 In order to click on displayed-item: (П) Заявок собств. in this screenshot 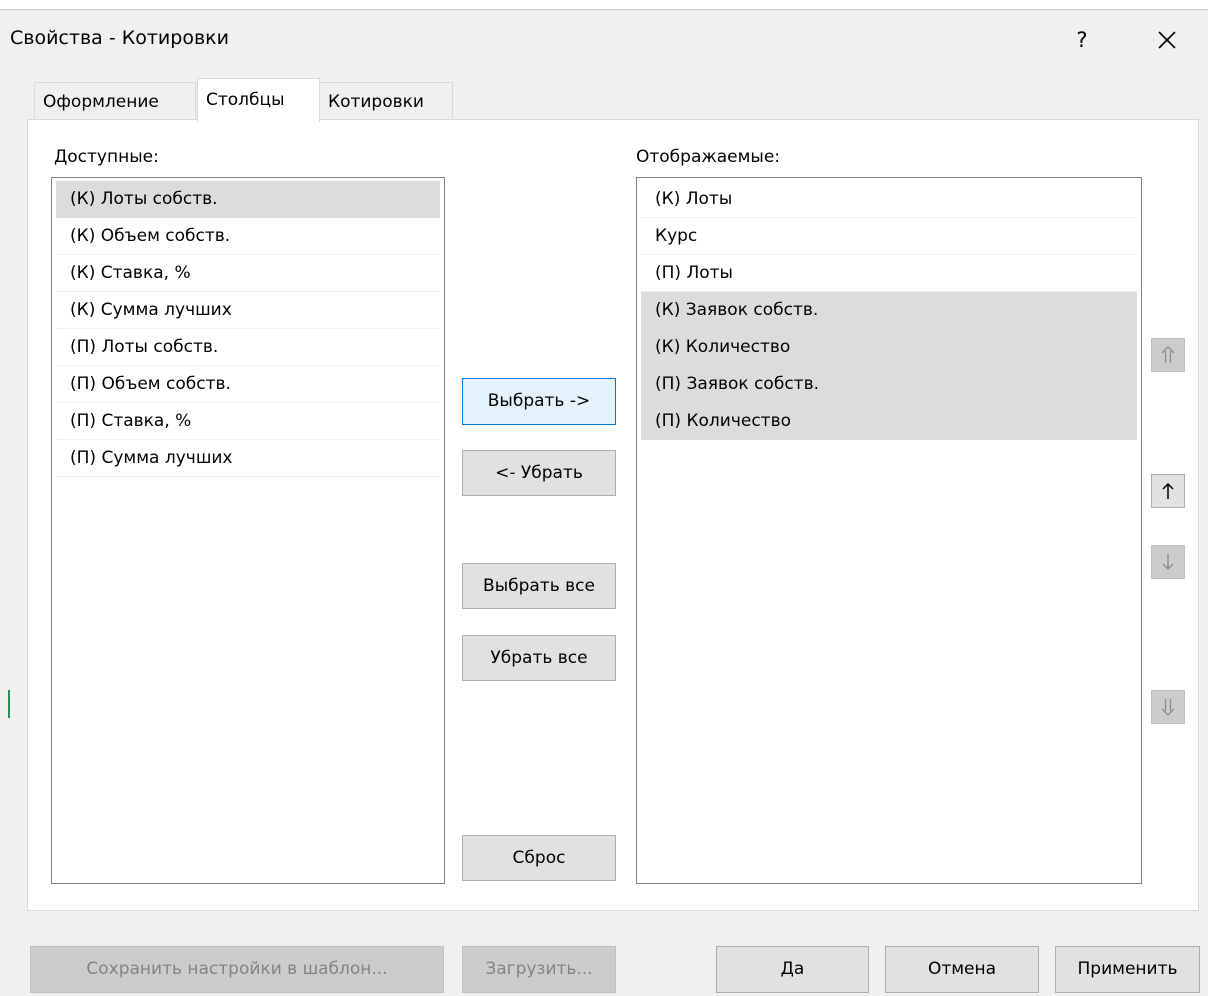, I will do `click(889, 384)`.